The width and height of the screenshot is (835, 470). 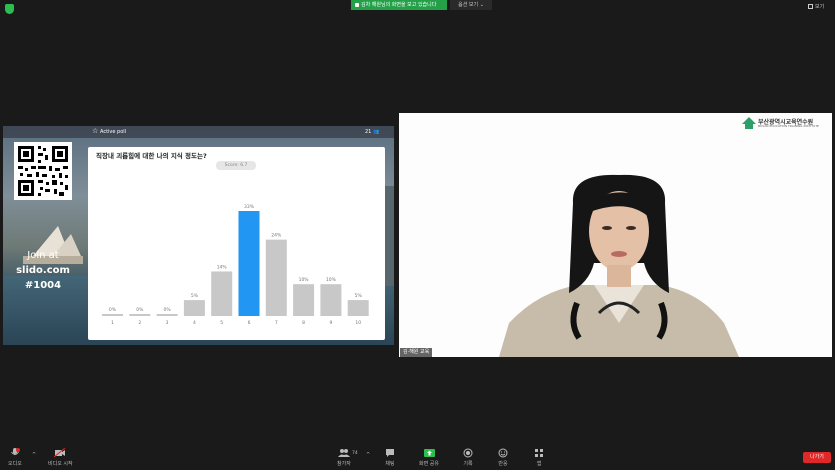 I want to click on bar-data-label: 33%, so click(x=249, y=207).